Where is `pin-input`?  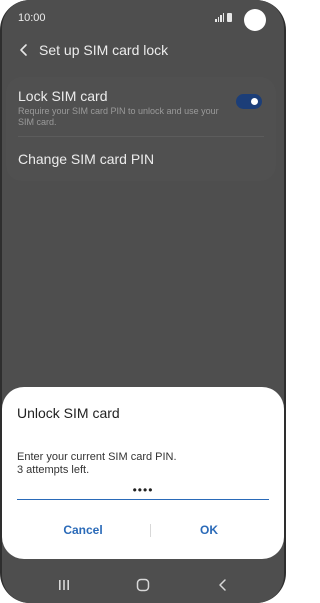 pin-input is located at coordinates (143, 490).